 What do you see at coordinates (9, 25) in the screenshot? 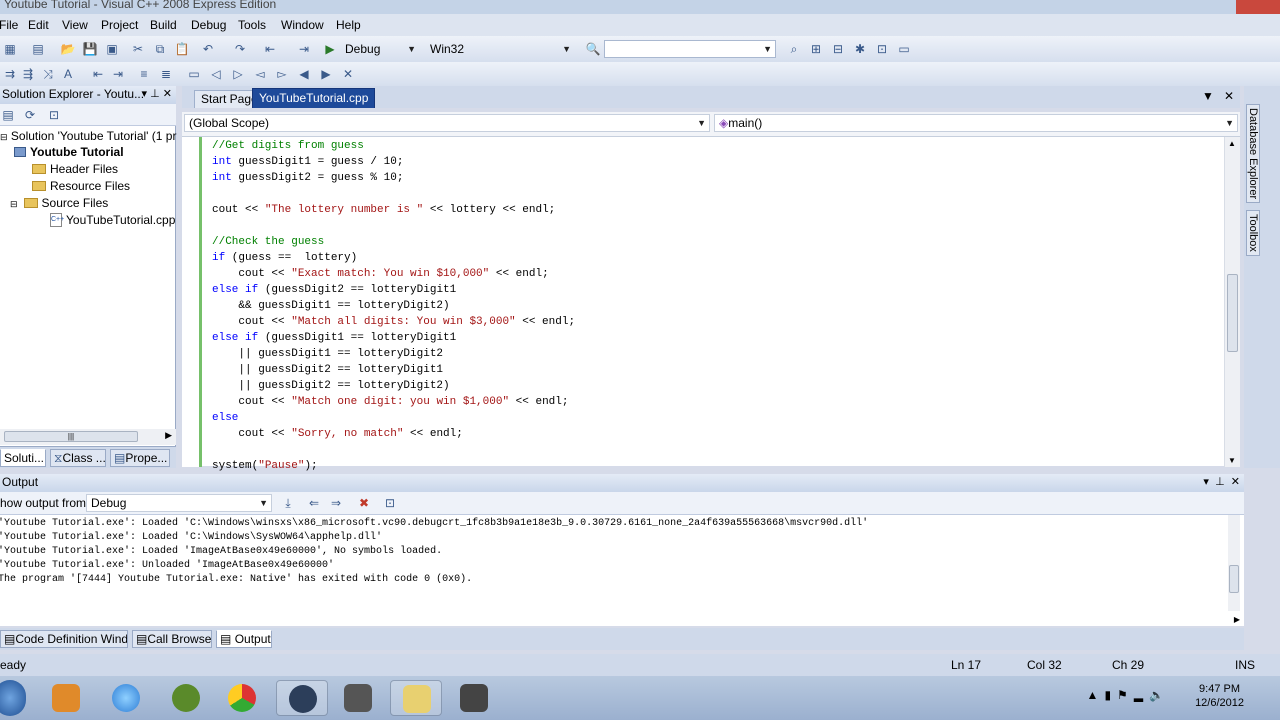
I see `menu-file: File` at bounding box center [9, 25].